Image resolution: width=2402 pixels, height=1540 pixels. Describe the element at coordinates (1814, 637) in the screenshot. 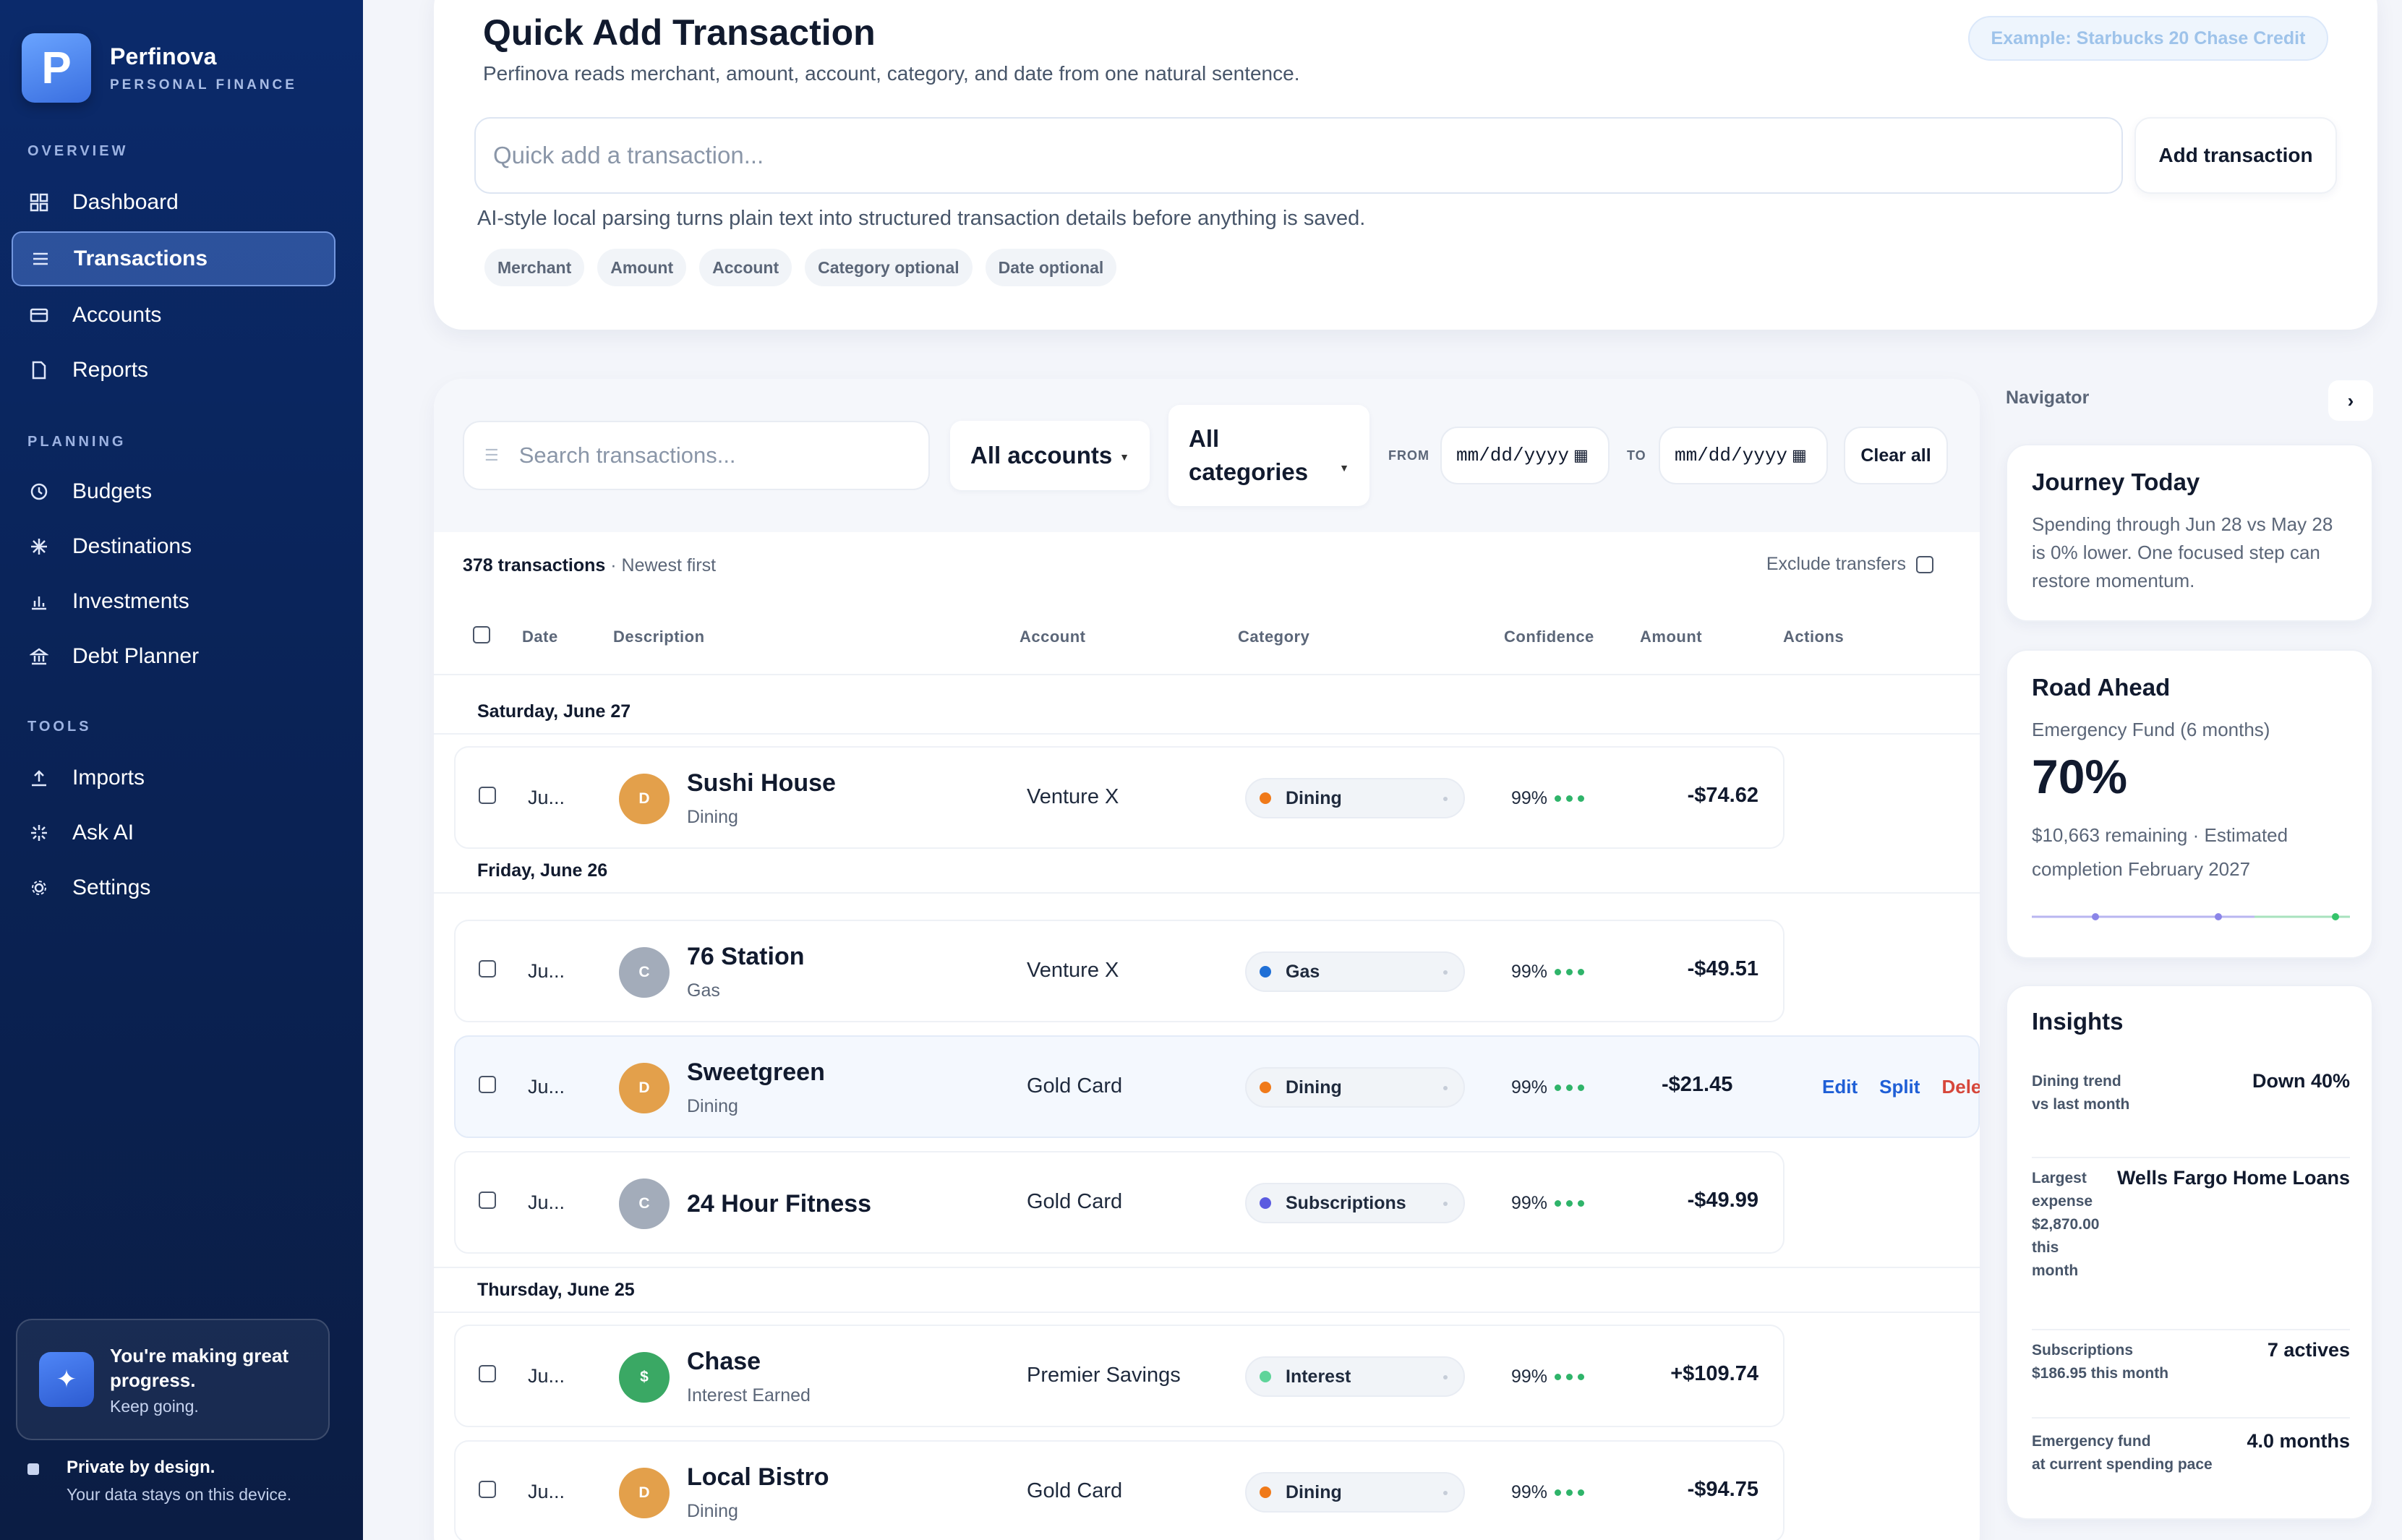

I see `column-actions: Actions` at that location.